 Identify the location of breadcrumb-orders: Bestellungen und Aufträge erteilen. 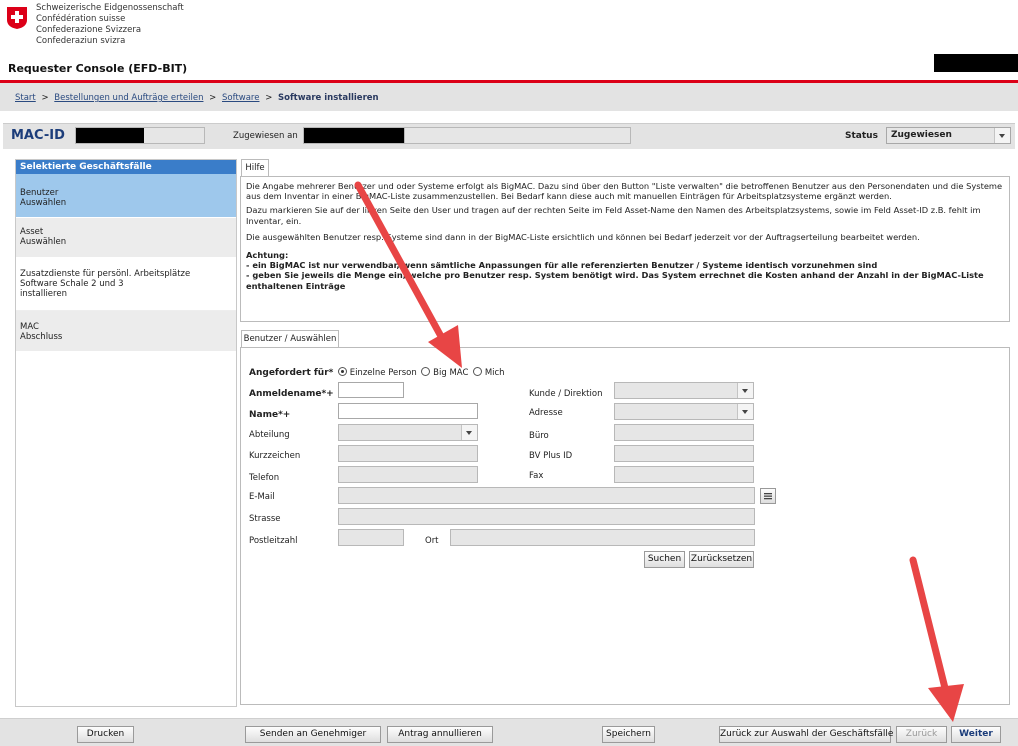
(128, 98).